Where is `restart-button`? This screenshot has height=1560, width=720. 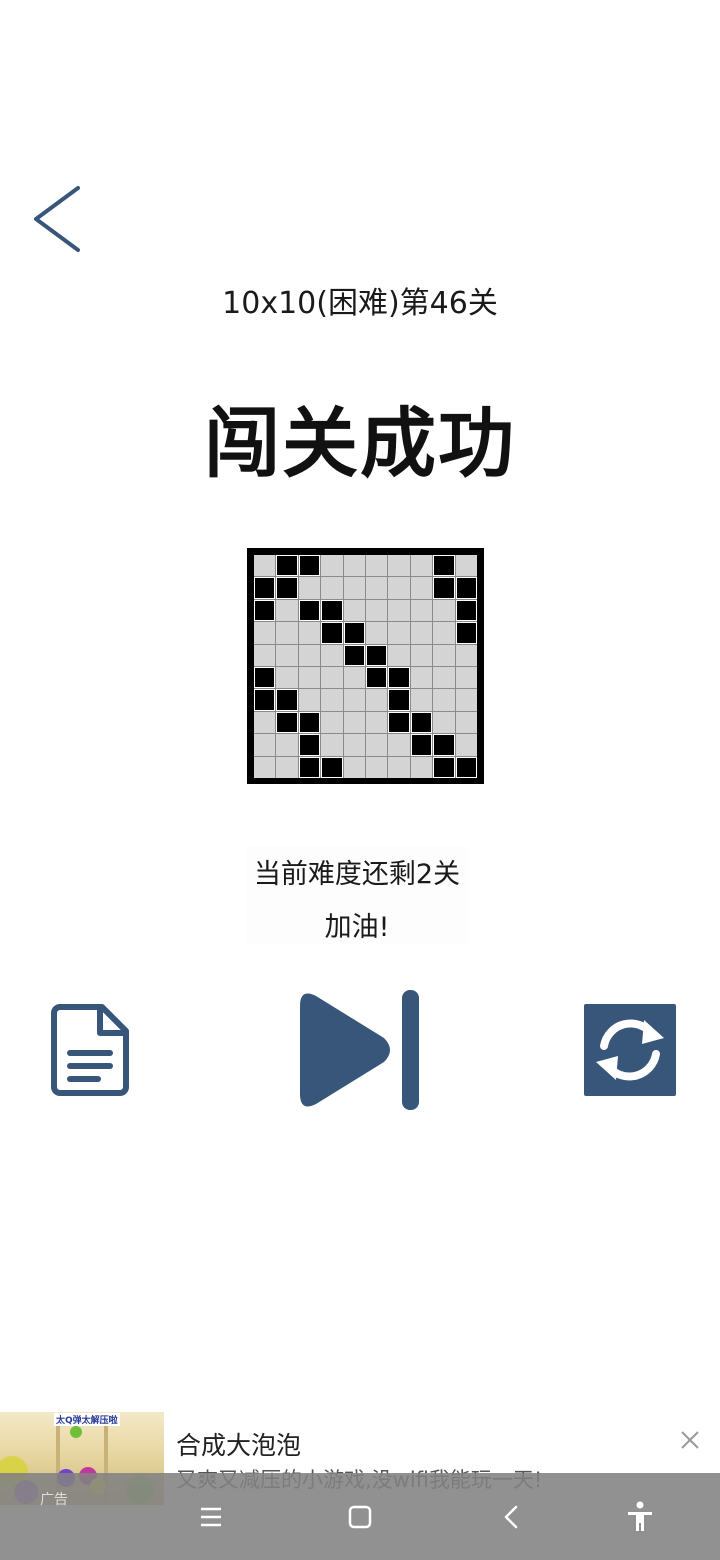 restart-button is located at coordinates (630, 1050).